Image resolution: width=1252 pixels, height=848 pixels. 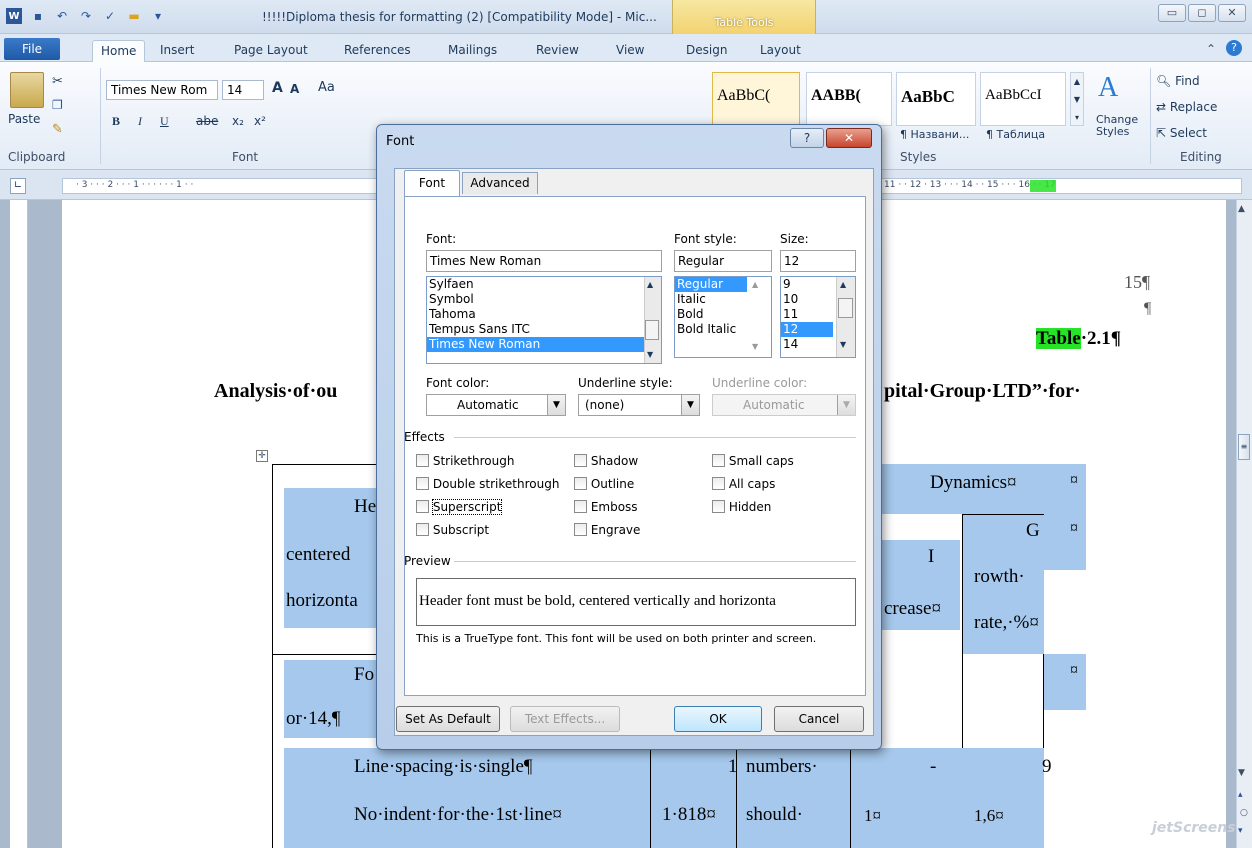 What do you see at coordinates (1118, 126) in the screenshot?
I see `change-styles-button: Change Styles` at bounding box center [1118, 126].